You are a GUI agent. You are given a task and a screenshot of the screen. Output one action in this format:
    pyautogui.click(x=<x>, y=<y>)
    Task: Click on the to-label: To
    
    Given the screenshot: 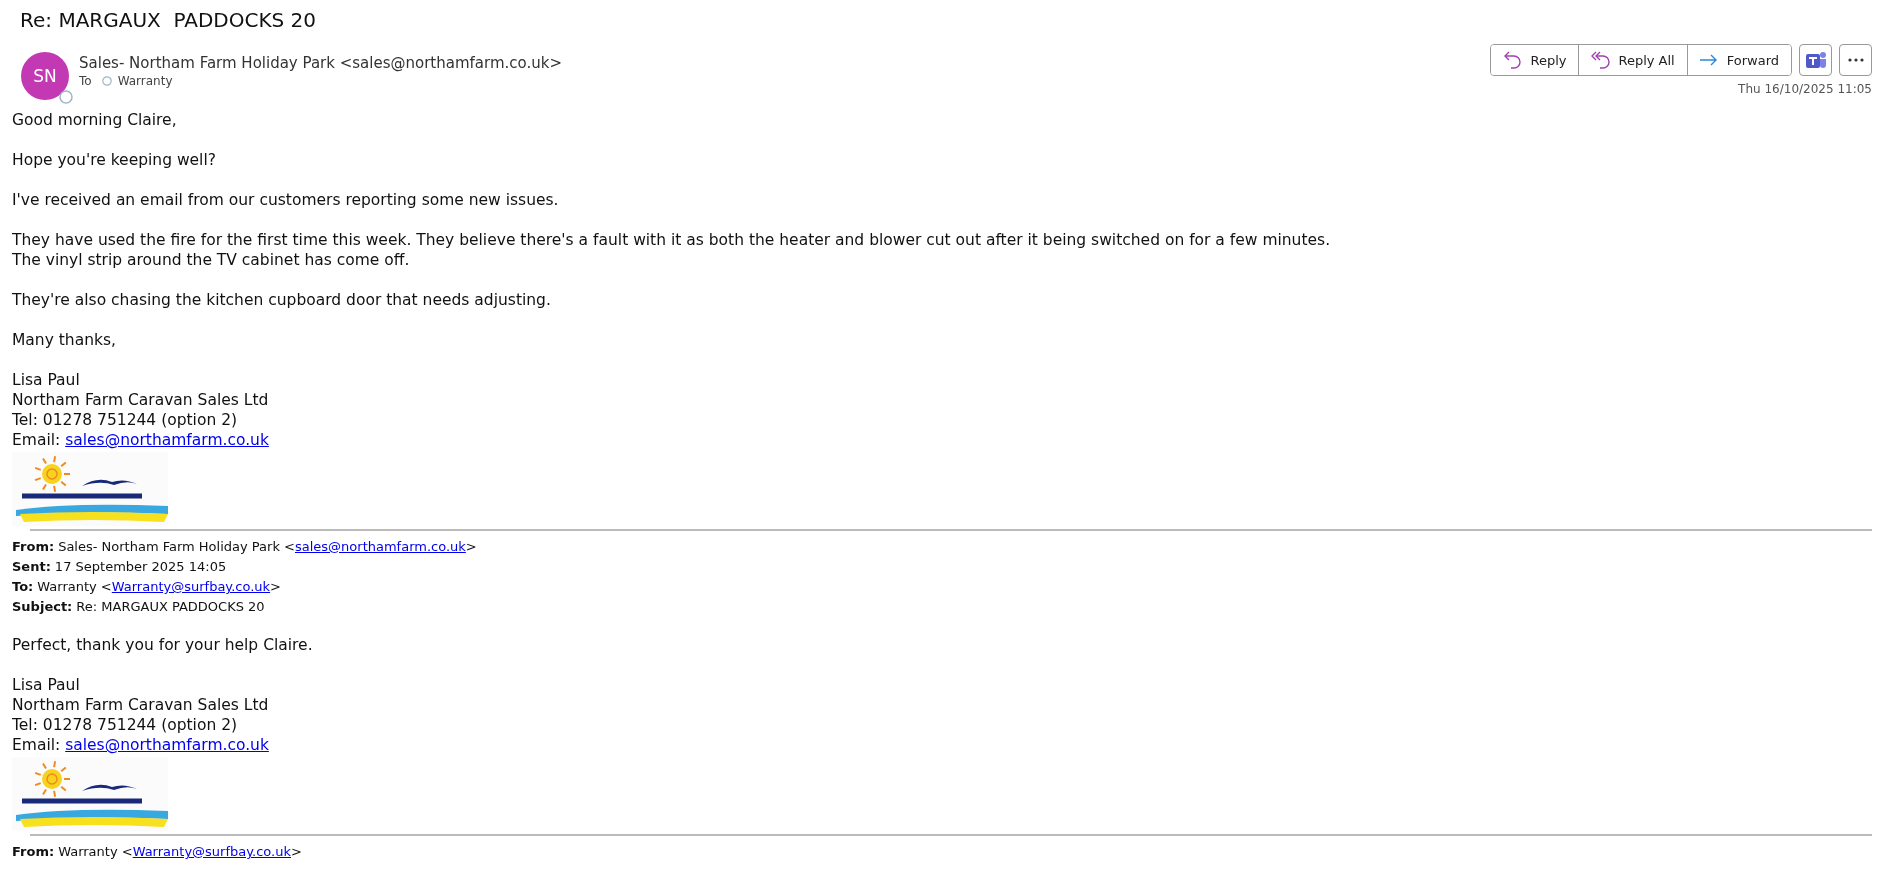 What is the action you would take?
    pyautogui.click(x=85, y=81)
    